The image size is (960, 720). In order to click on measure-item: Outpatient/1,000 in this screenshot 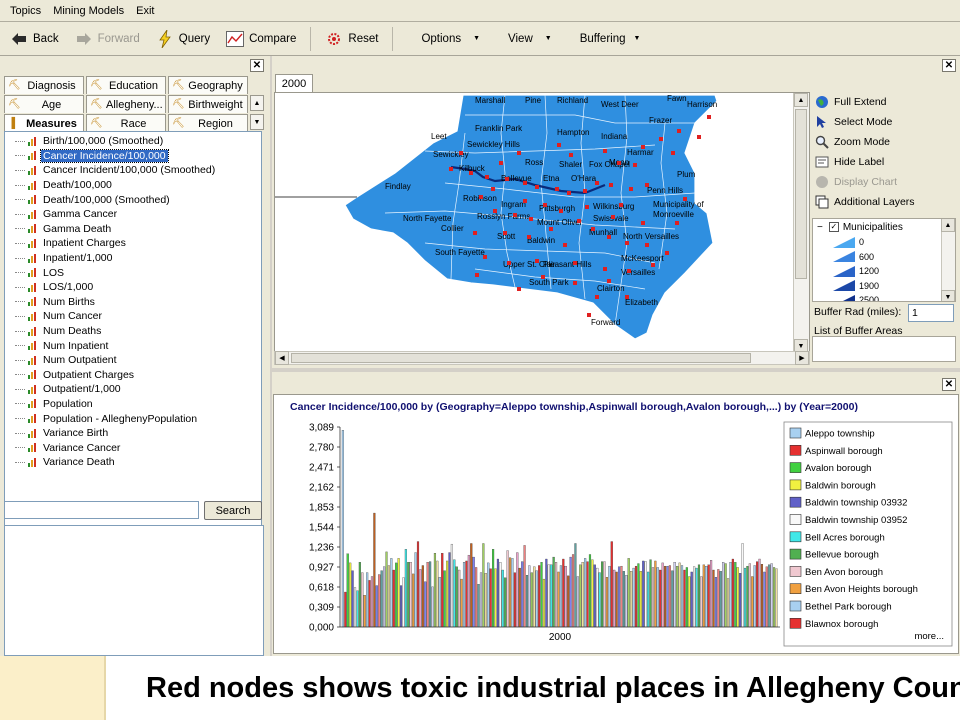, I will do `click(133, 389)`.